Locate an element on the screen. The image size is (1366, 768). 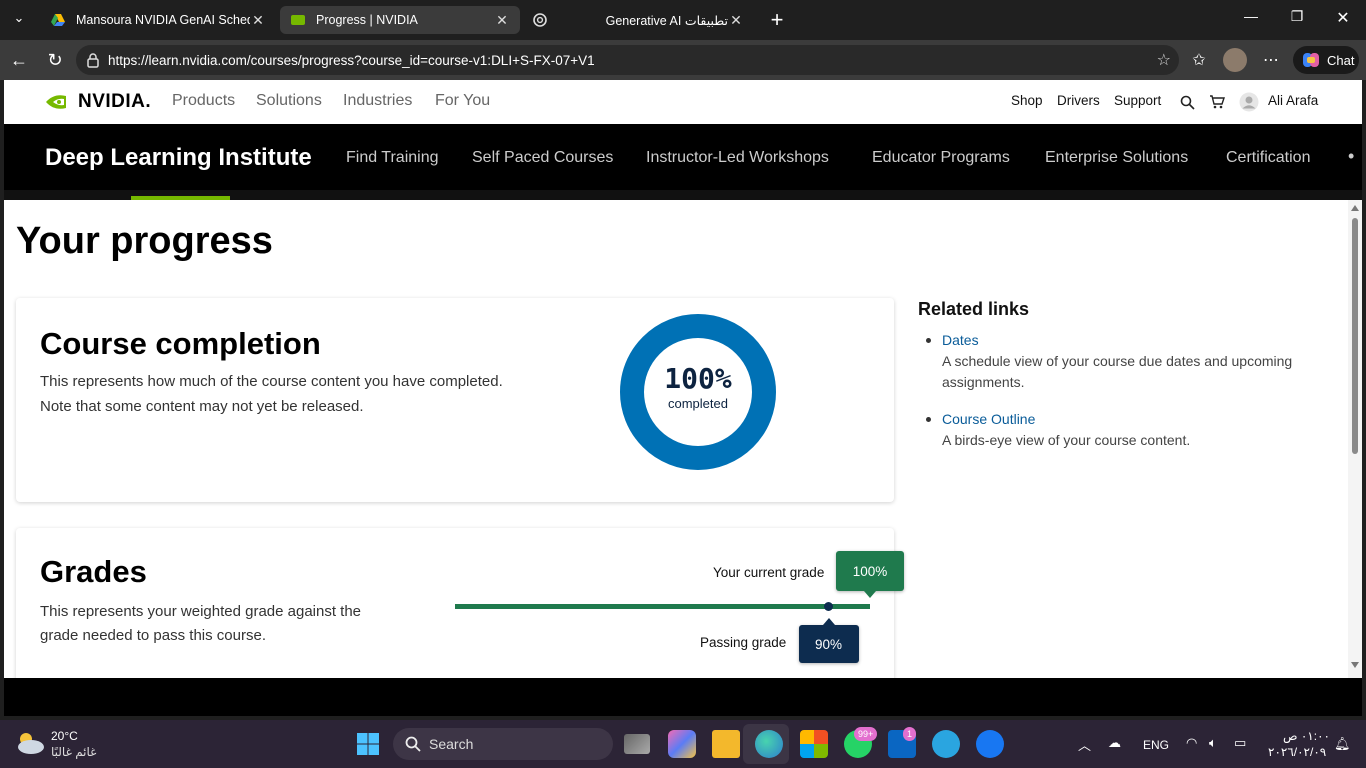
nav-products: Products is located at coordinates (203, 101).